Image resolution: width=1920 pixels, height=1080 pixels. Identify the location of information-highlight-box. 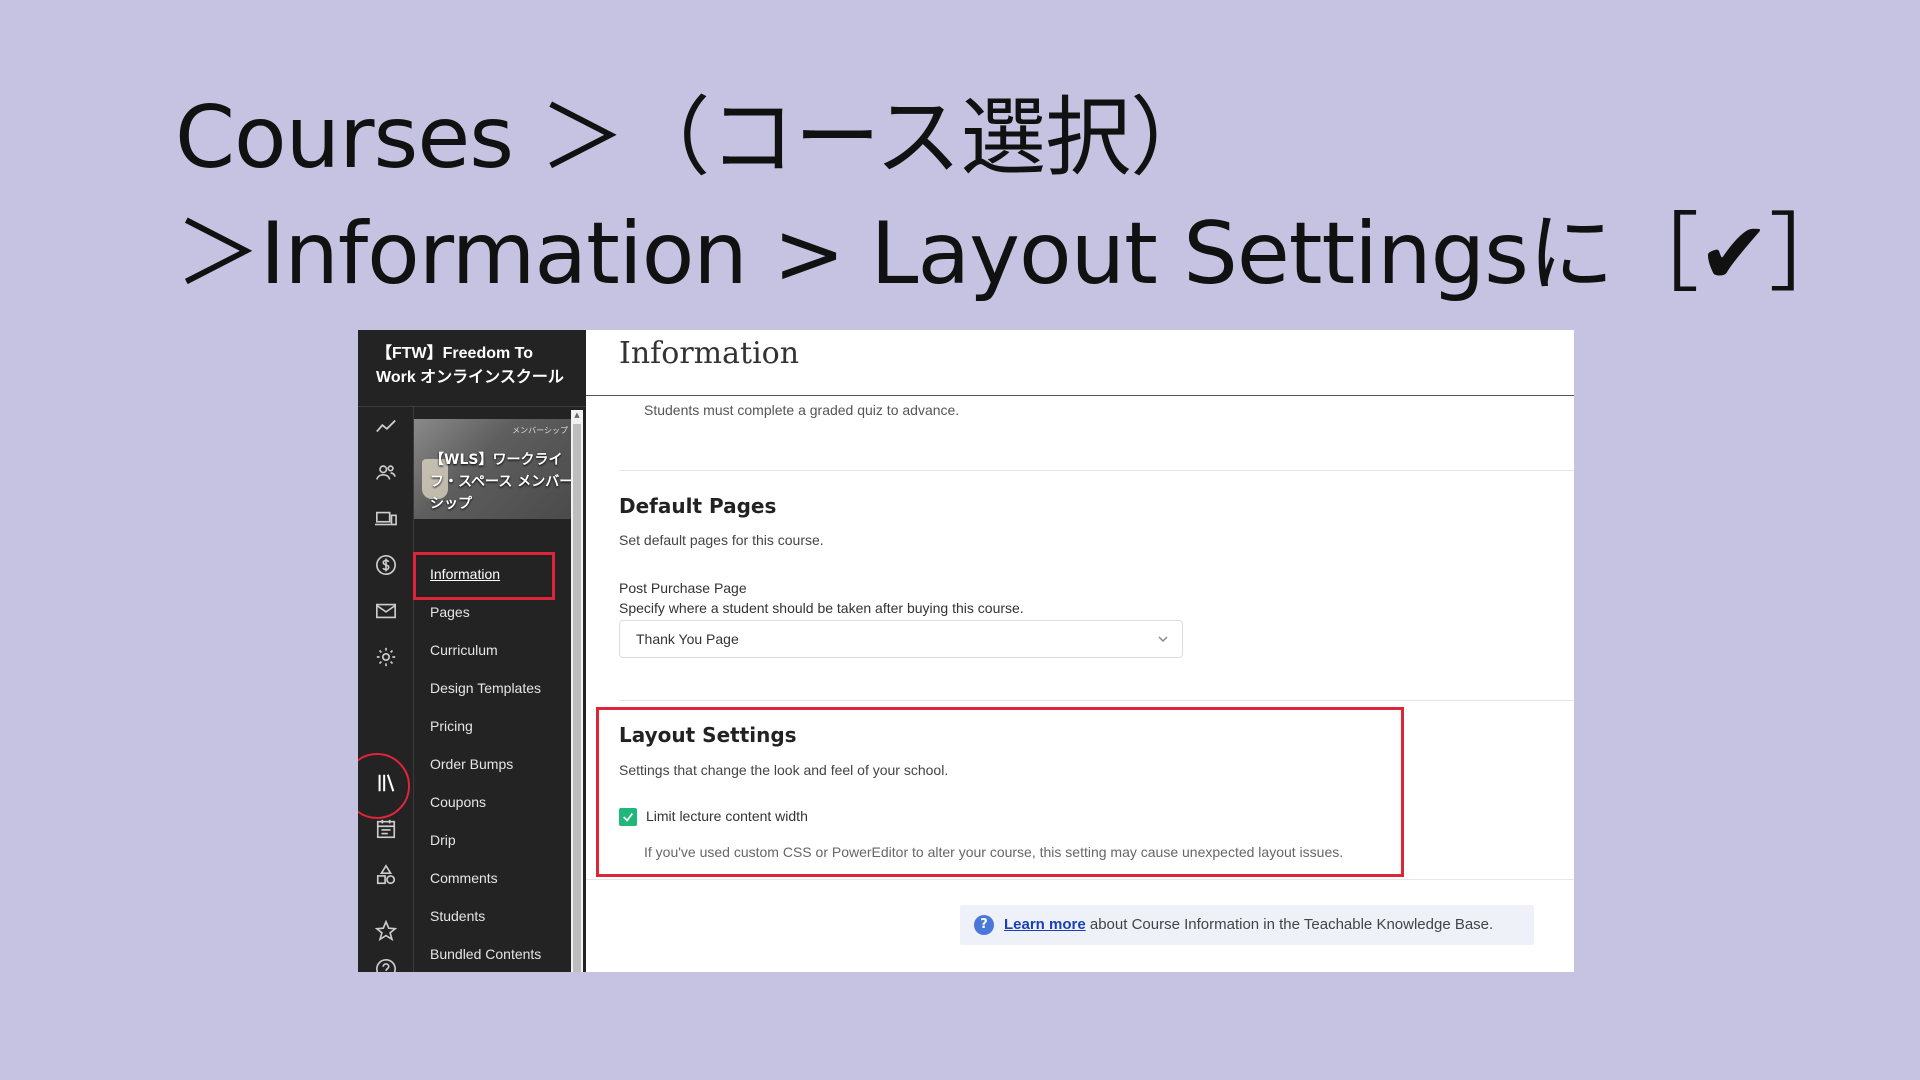
(484, 576).